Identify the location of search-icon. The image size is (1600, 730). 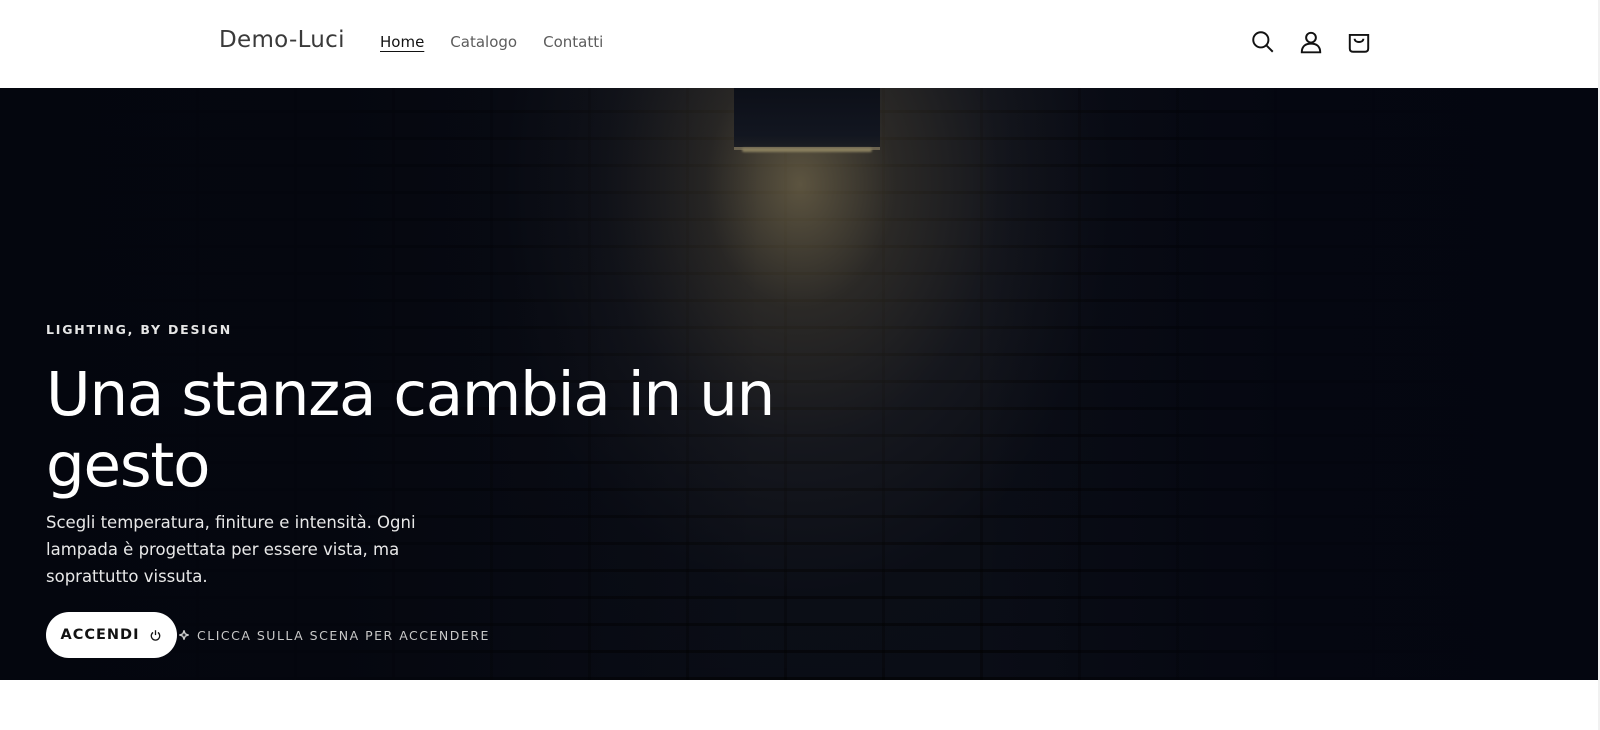
(1263, 42).